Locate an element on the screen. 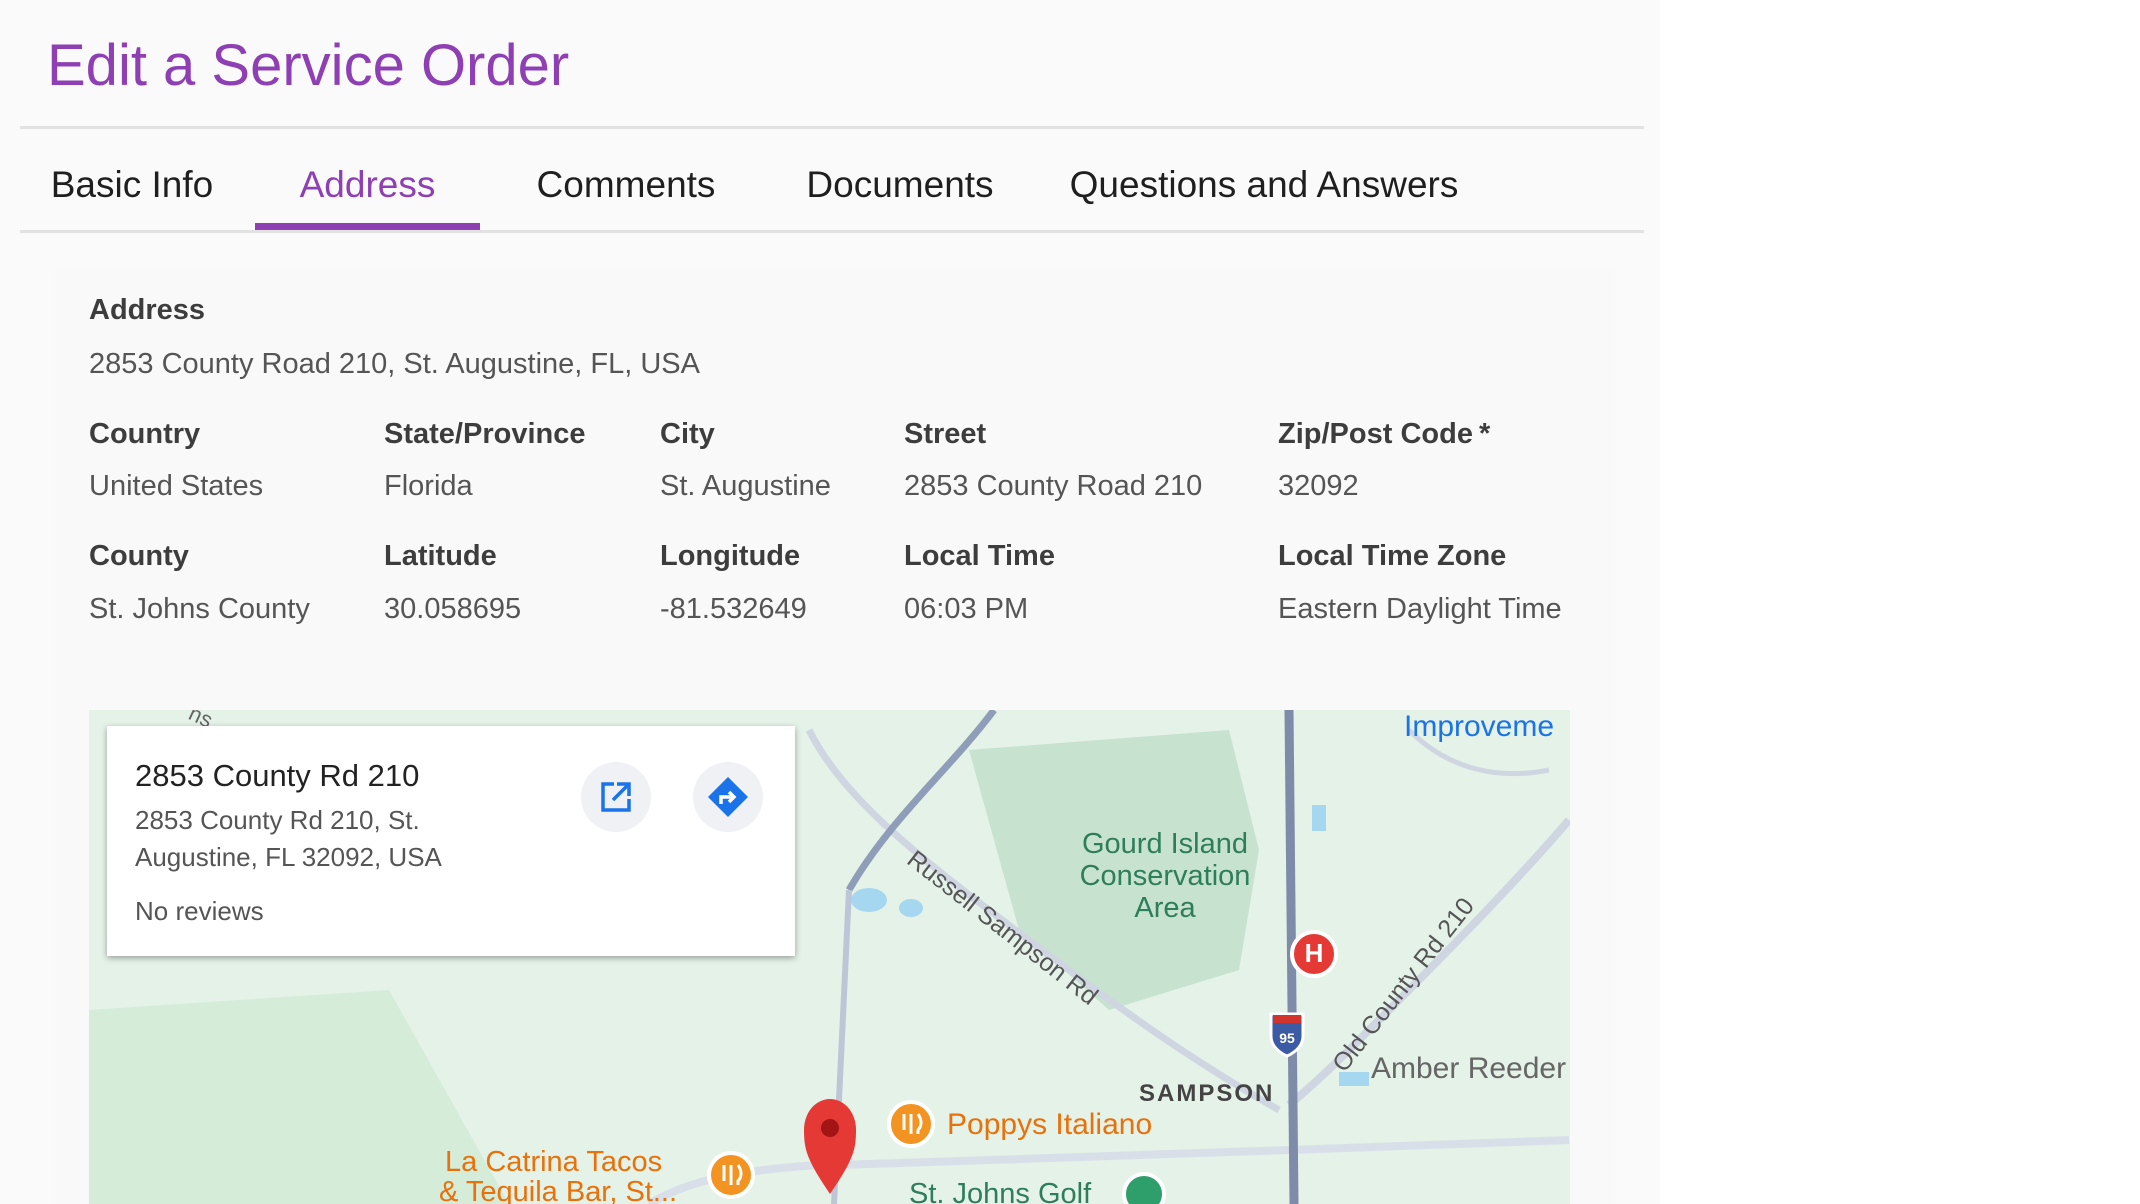 The height and width of the screenshot is (1204, 2140). tab-documents: Documents is located at coordinates (900, 180).